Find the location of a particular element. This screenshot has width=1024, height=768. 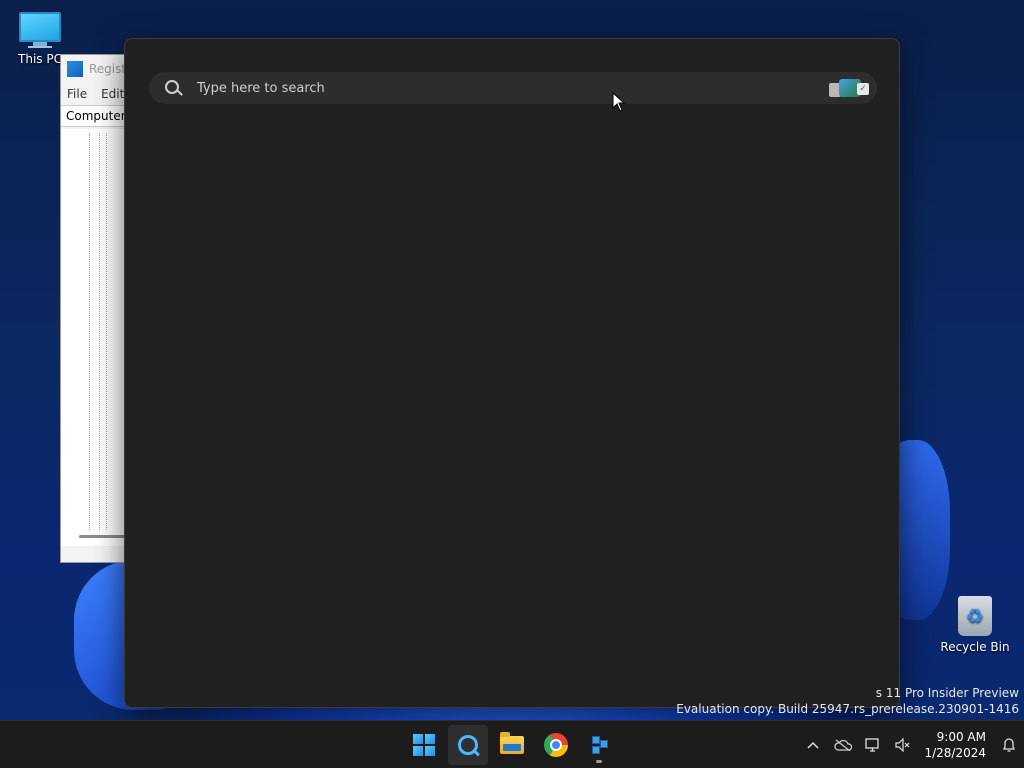

taskbar-apps is located at coordinates (512, 745).